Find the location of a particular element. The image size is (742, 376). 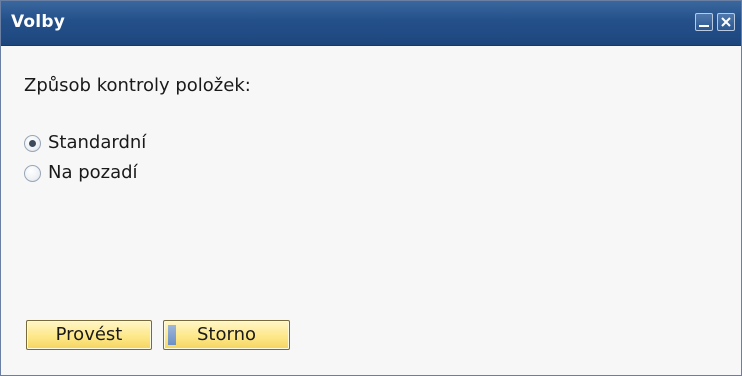

cancel-button: Storno is located at coordinates (226, 335).